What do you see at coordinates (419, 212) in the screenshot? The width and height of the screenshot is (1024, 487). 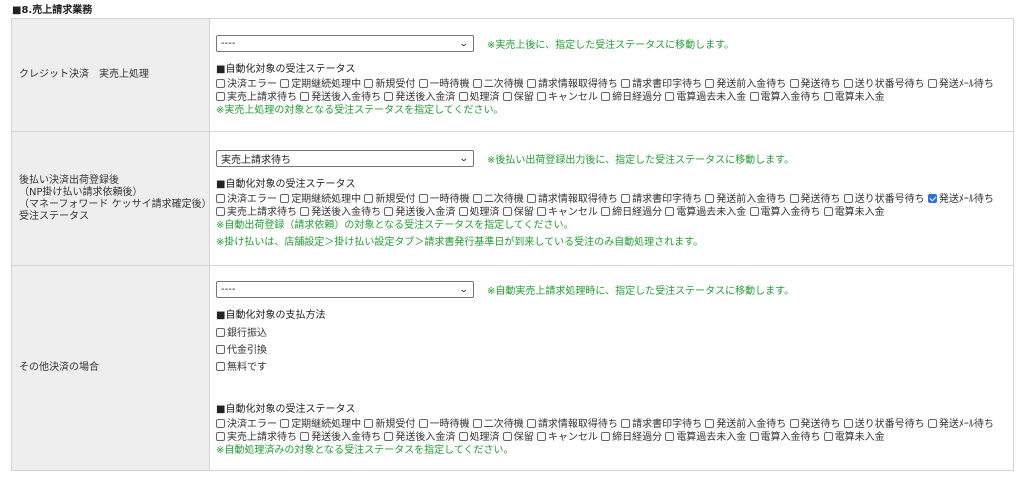 I see `status-option: 発送後入金済` at bounding box center [419, 212].